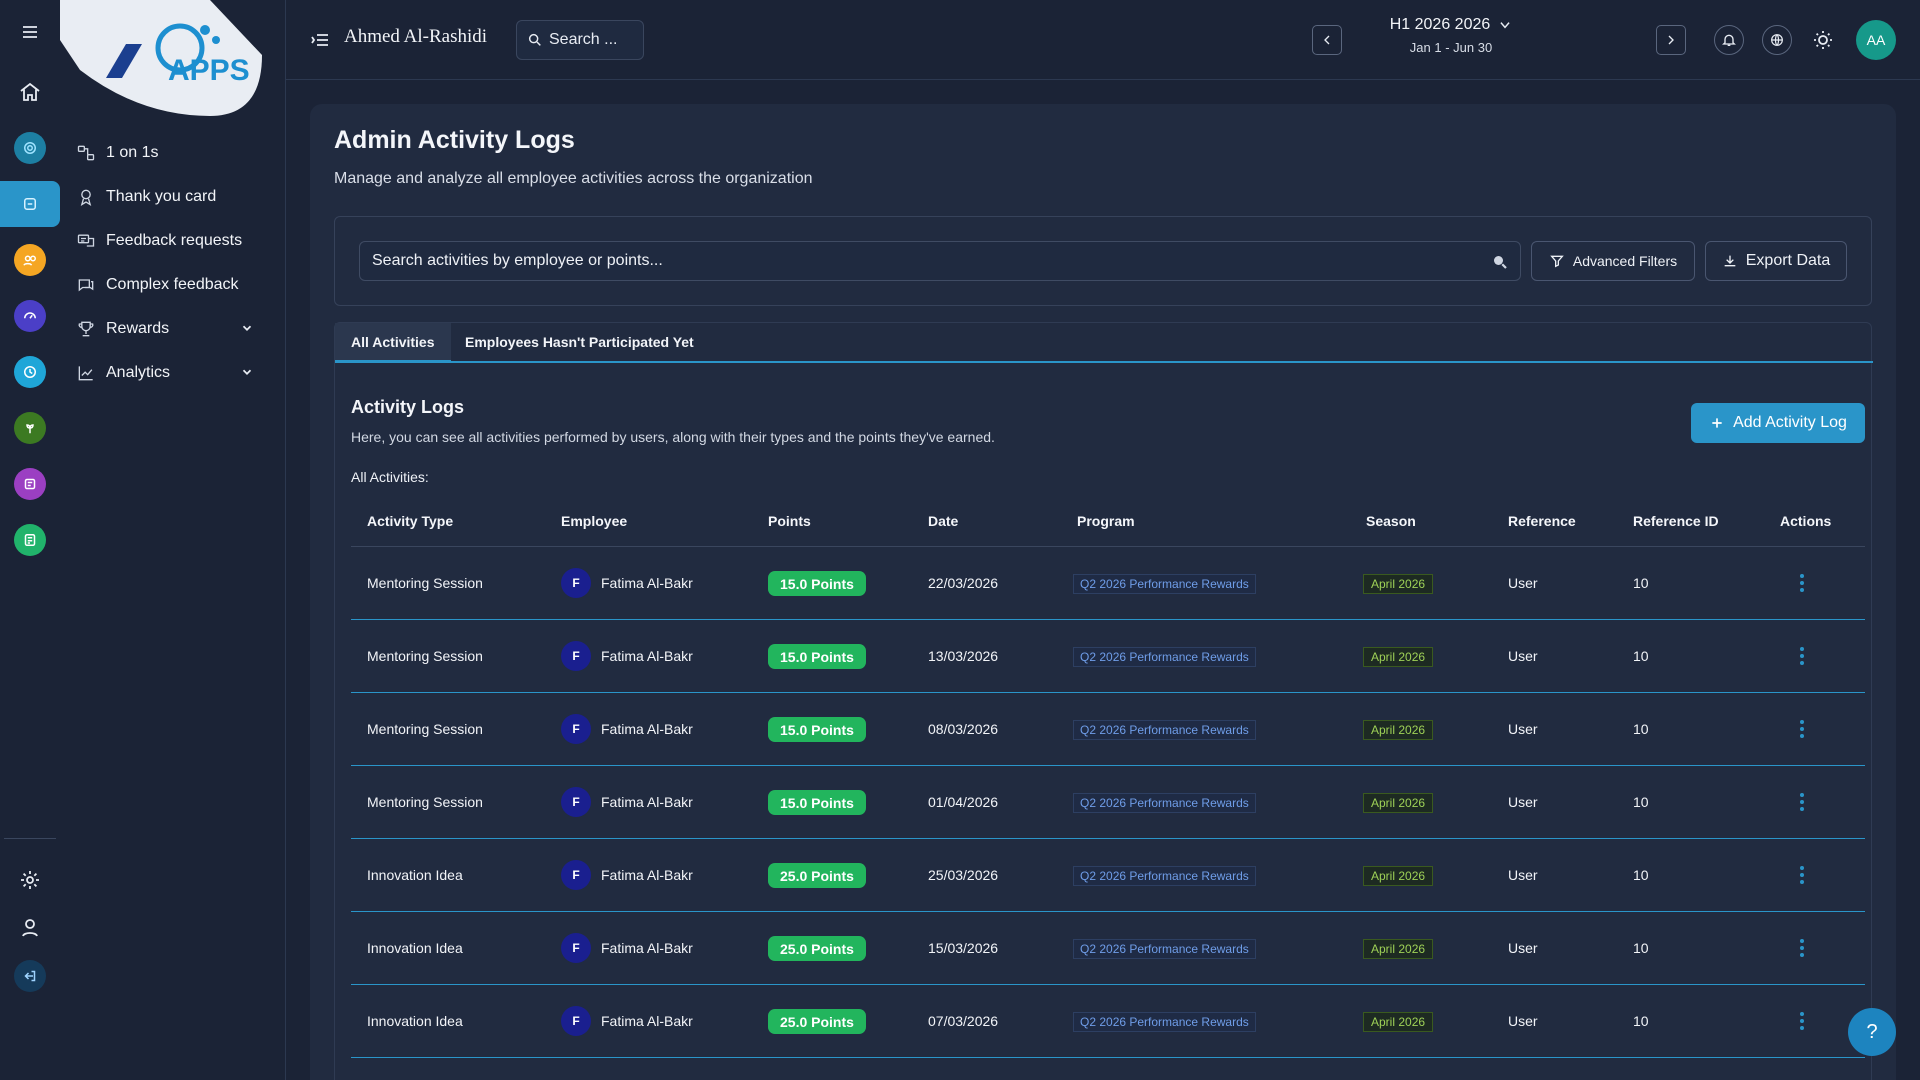  I want to click on language-button, so click(1777, 40).